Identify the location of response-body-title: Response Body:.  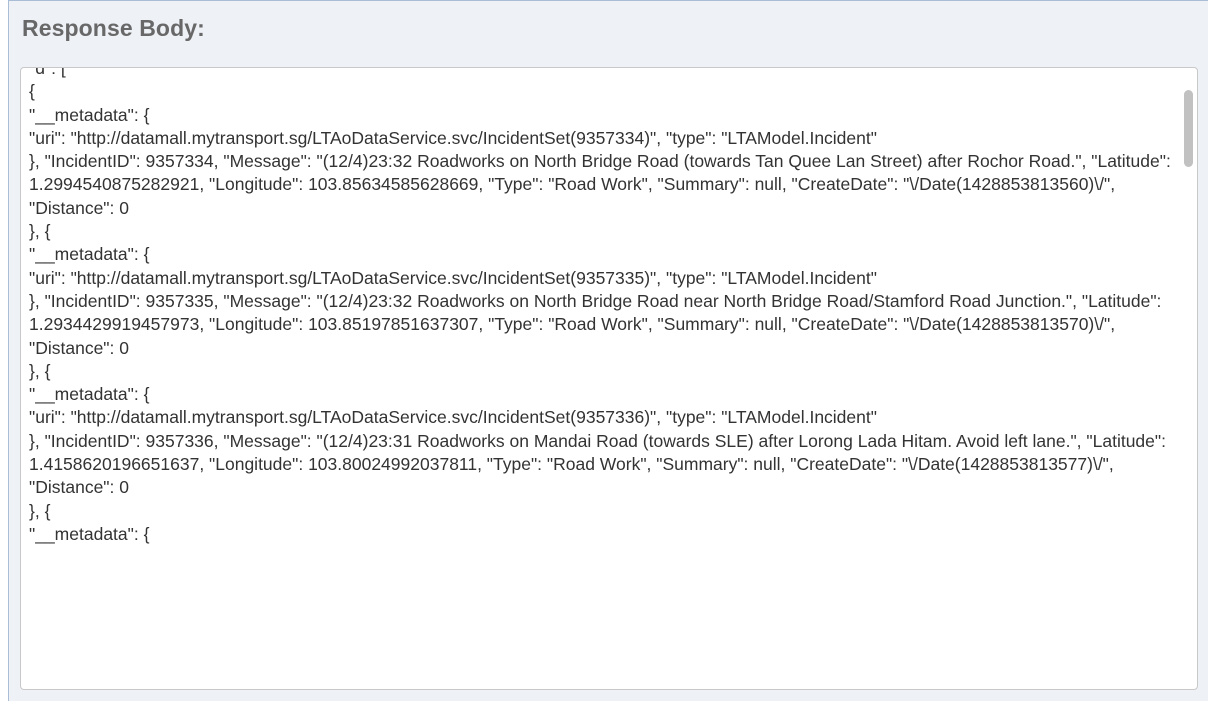
(113, 28).